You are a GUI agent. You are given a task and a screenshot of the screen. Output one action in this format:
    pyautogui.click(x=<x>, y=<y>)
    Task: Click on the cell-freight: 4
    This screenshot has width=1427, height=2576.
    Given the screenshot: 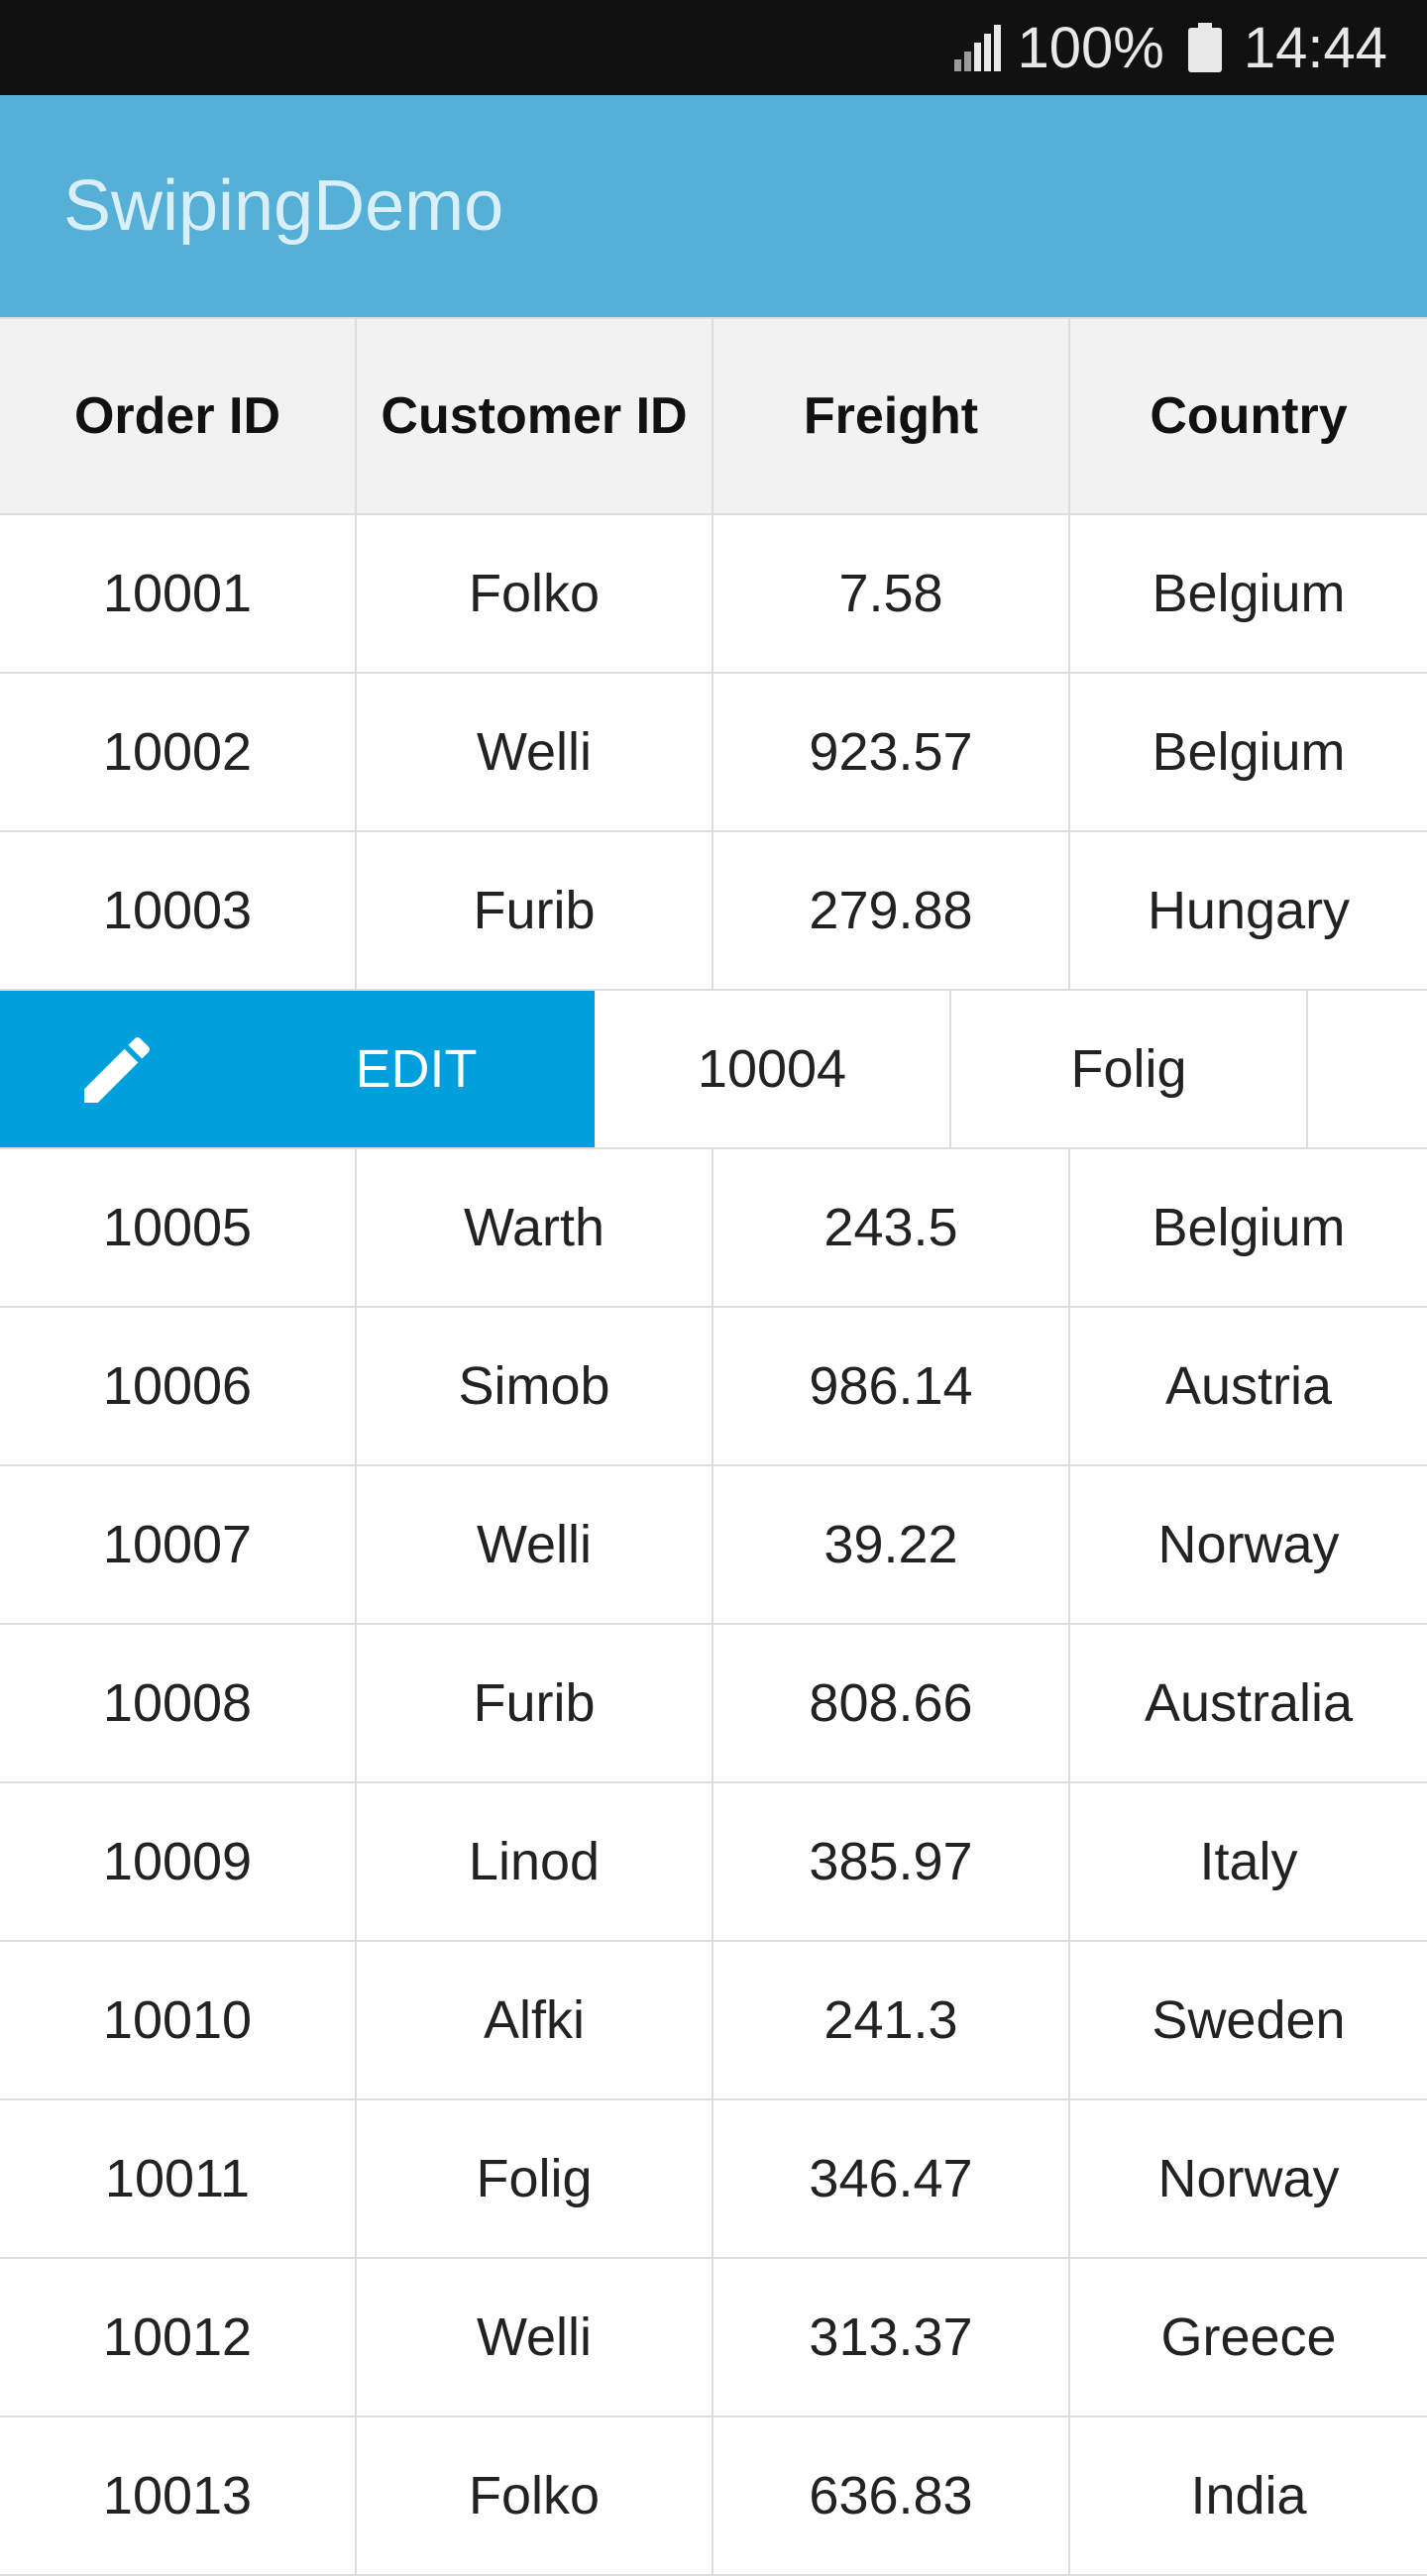 What is the action you would take?
    pyautogui.click(x=1367, y=1069)
    